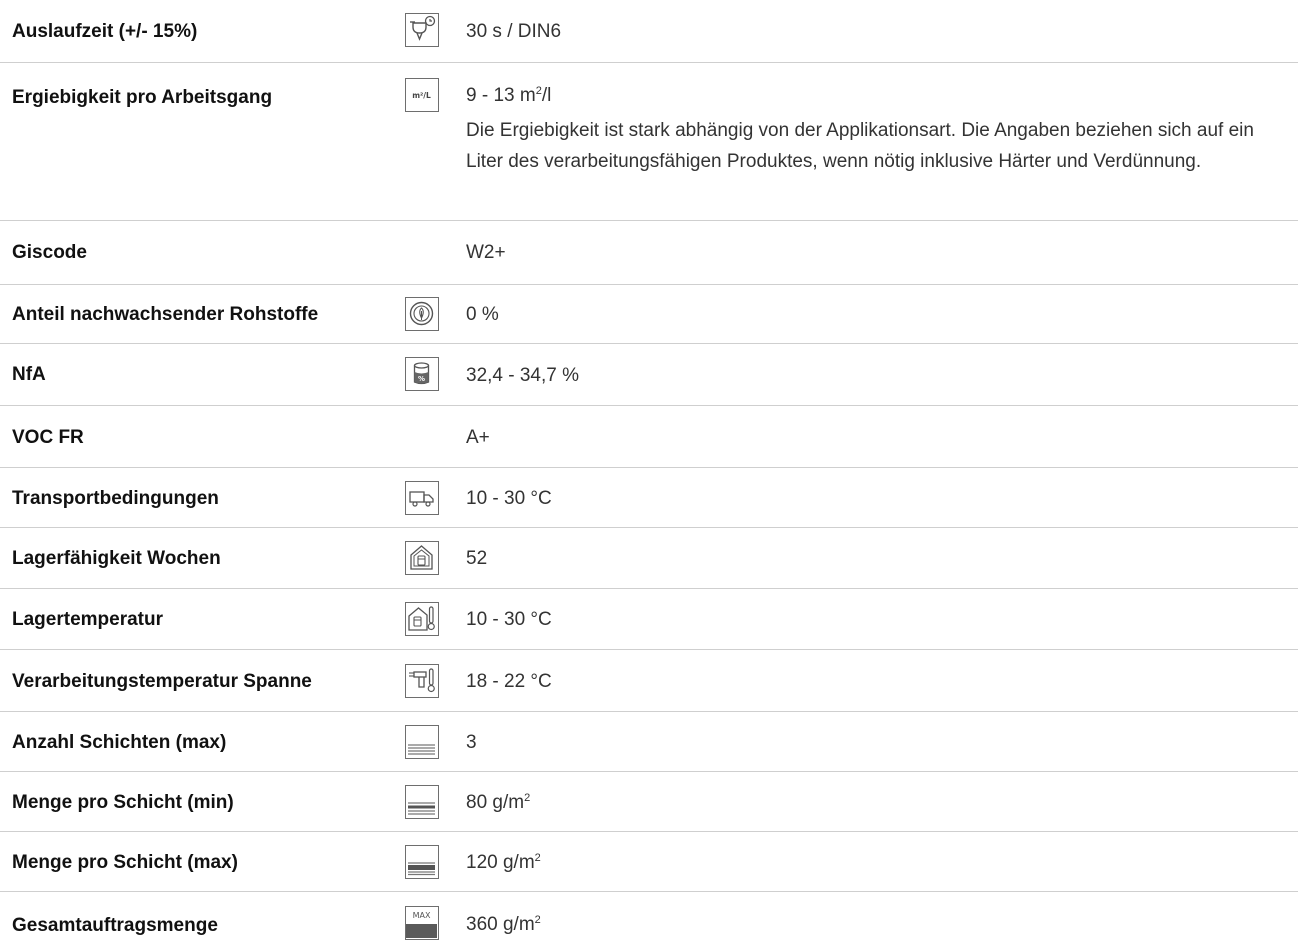 Image resolution: width=1298 pixels, height=945 pixels. What do you see at coordinates (486, 252) in the screenshot?
I see `row-value: W2+` at bounding box center [486, 252].